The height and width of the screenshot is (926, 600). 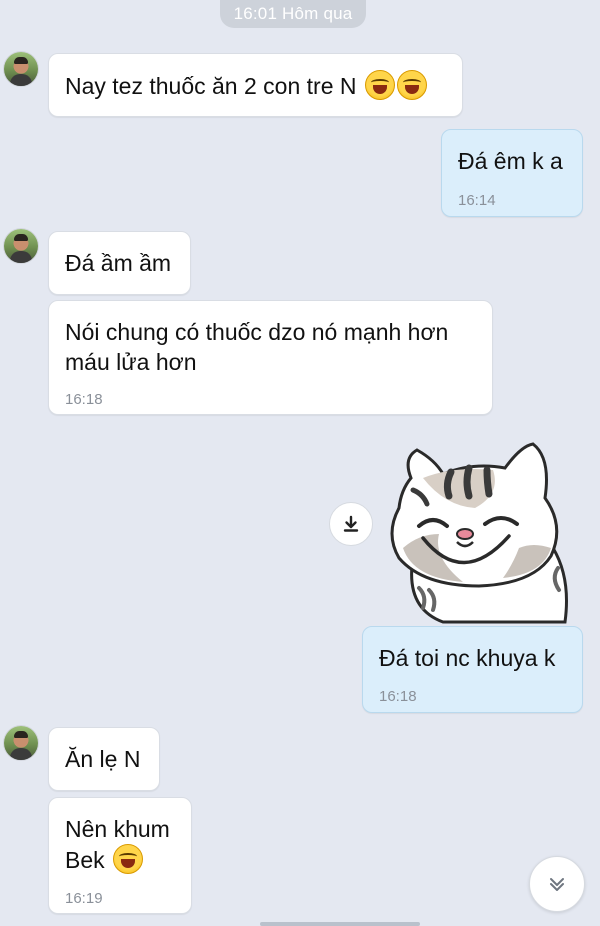 I want to click on download-button, so click(x=351, y=524).